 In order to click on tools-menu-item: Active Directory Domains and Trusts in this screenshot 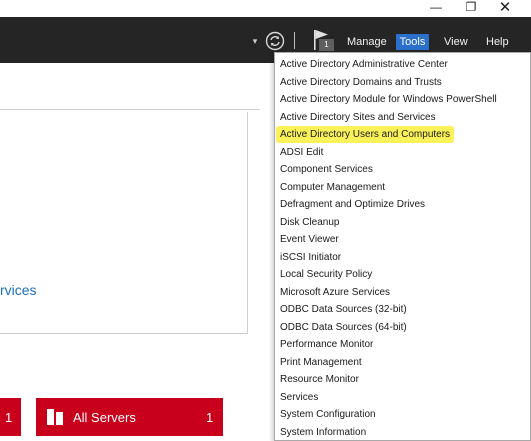, I will do `click(361, 82)`.